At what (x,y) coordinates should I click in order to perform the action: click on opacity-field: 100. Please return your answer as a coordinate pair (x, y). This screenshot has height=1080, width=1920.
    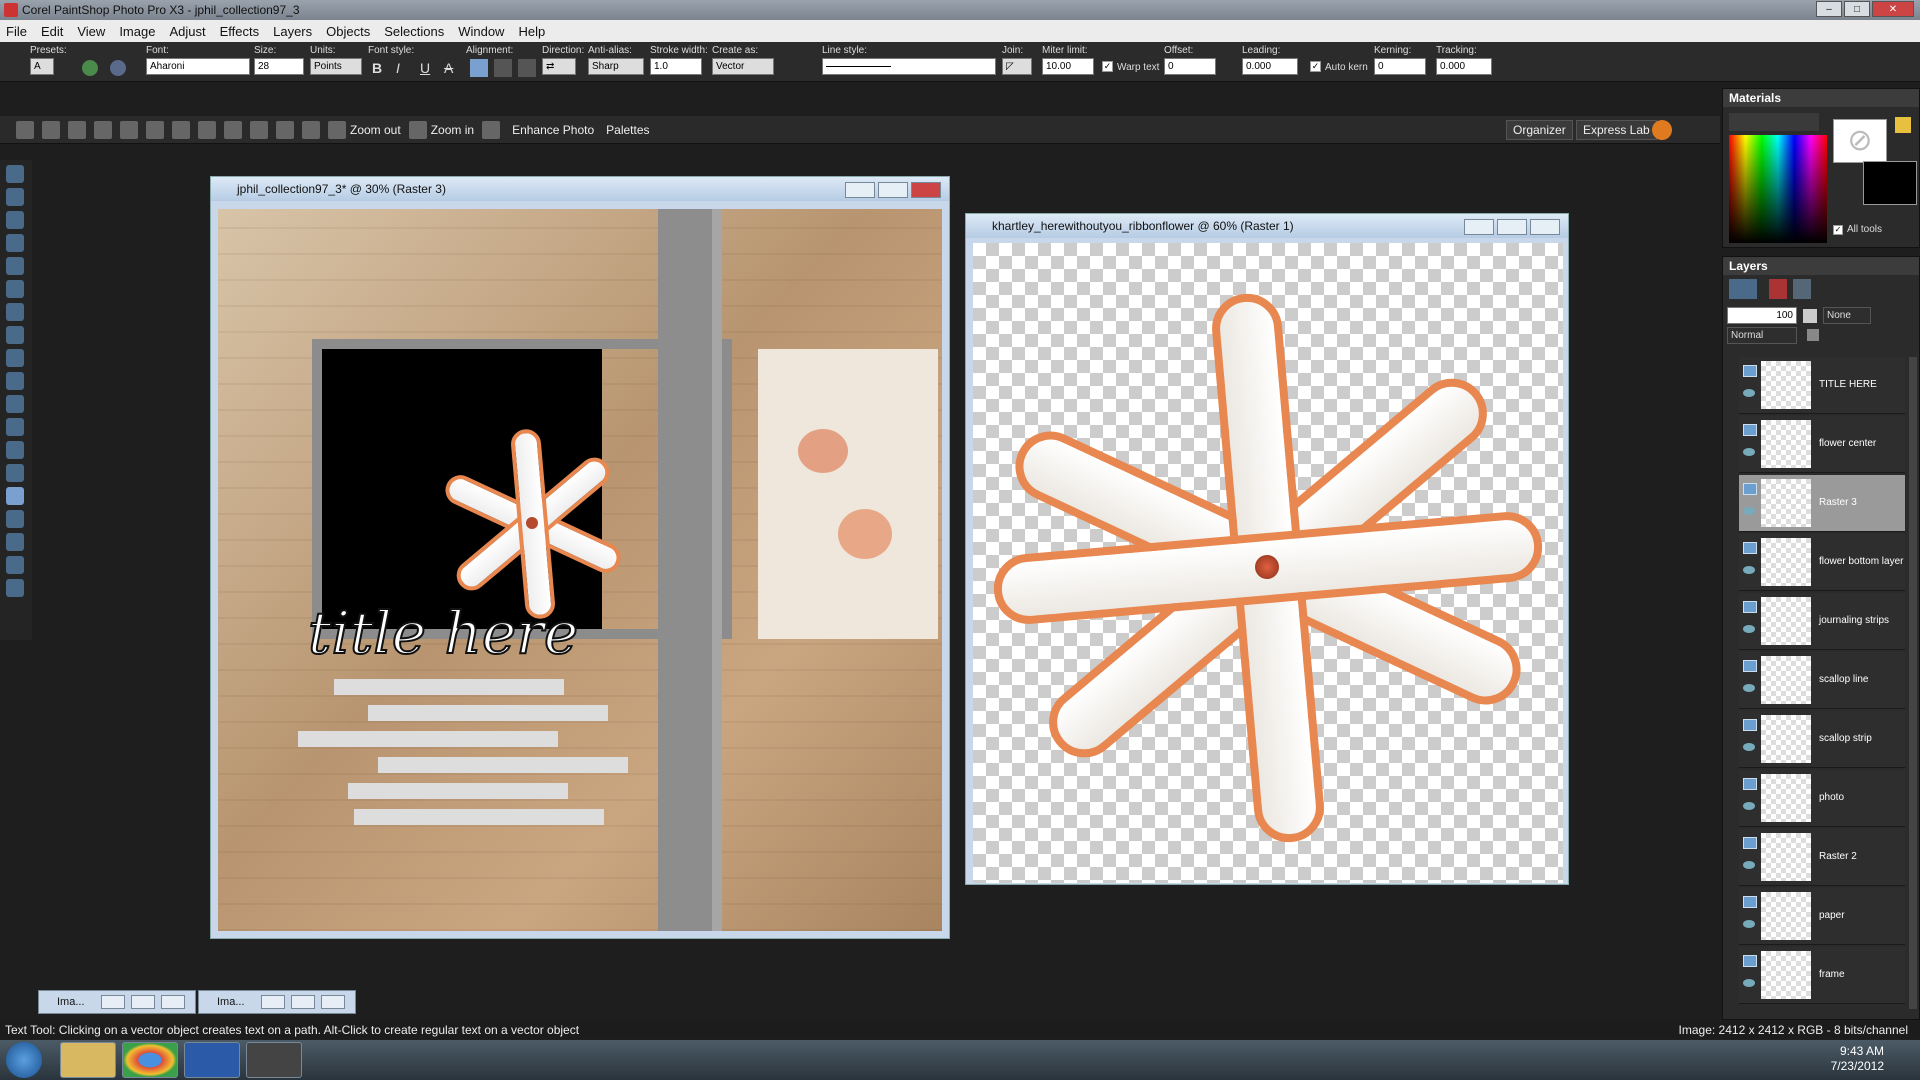
    Looking at the image, I should click on (1762, 315).